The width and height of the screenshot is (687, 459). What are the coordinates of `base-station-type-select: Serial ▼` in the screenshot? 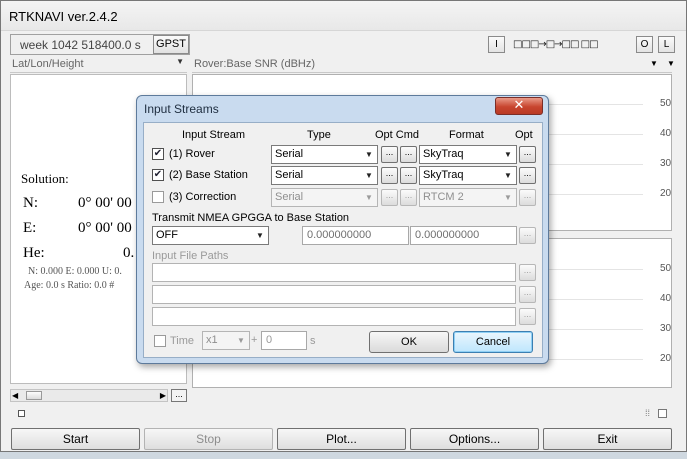 It's located at (324, 175).